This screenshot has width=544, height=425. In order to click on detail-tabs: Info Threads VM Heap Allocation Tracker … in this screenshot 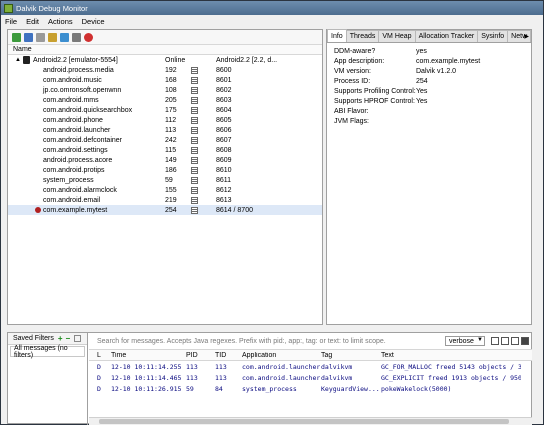, I will do `click(429, 36)`.